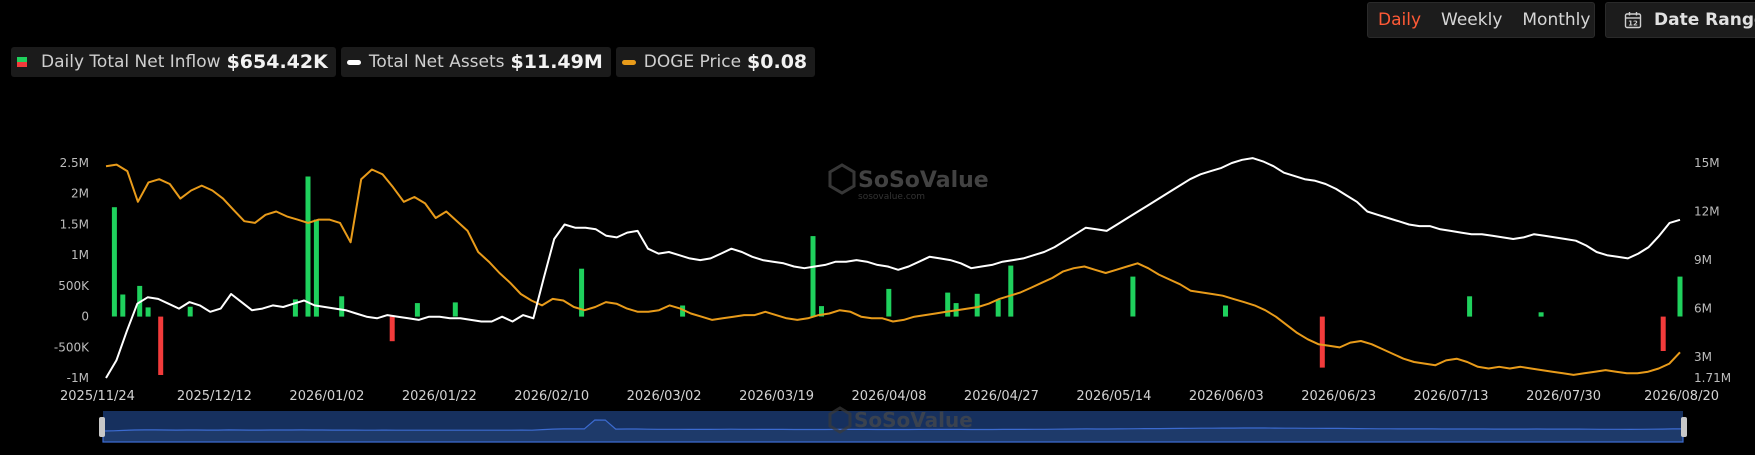  Describe the element at coordinates (1703, 309) in the screenshot. I see `right-axis-tick: 6M` at that location.